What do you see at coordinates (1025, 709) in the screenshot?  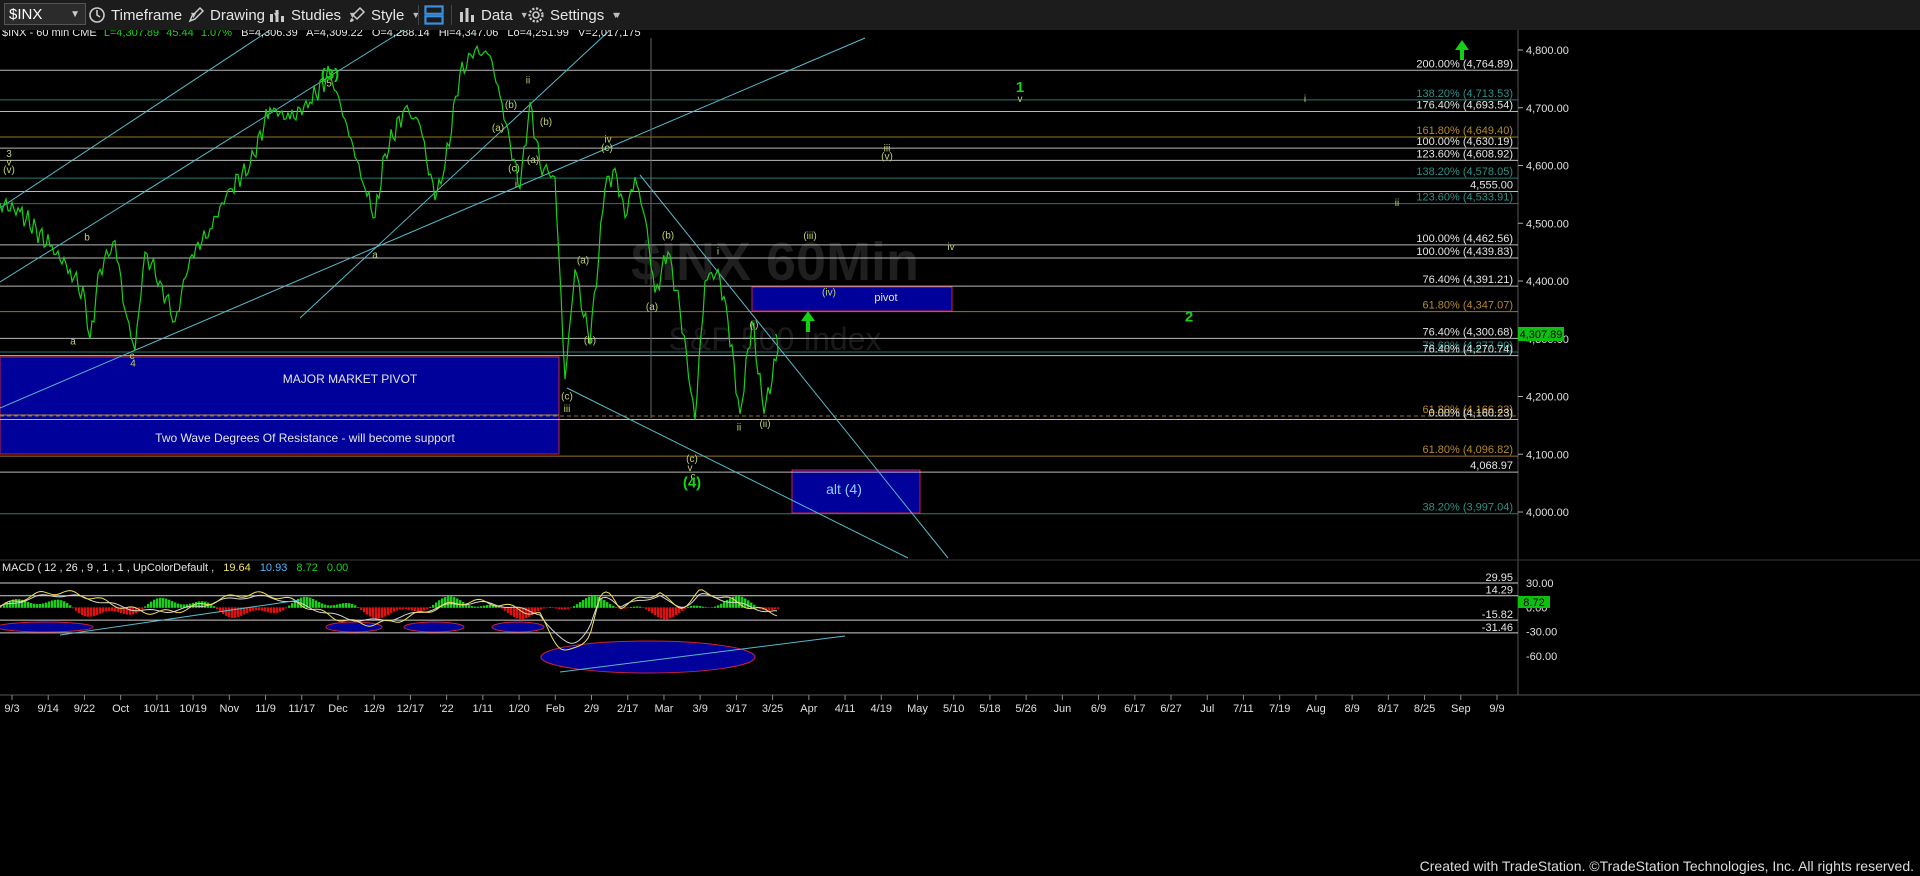 I see `time-tick-label: 5/26` at bounding box center [1025, 709].